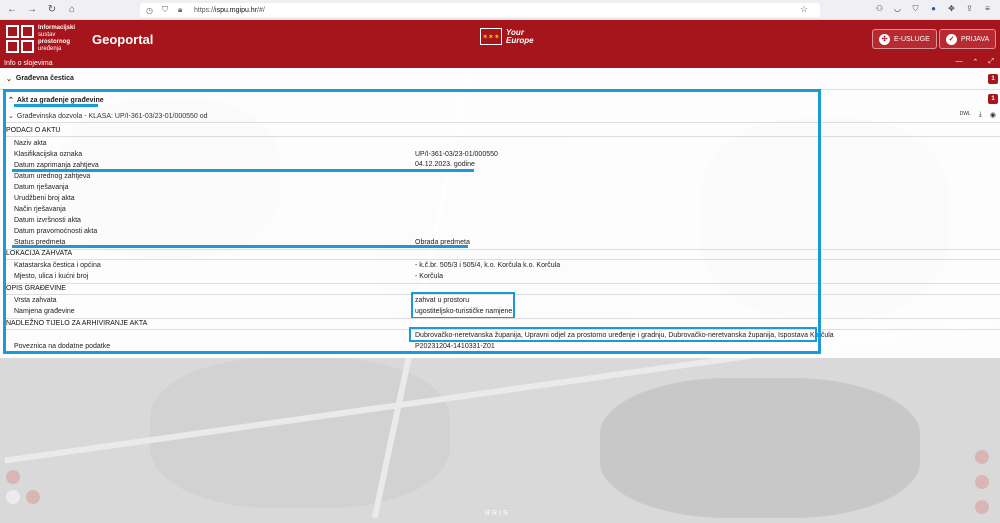 This screenshot has height=523, width=1000. What do you see at coordinates (12, 10) in the screenshot?
I see `back-icon: ←` at bounding box center [12, 10].